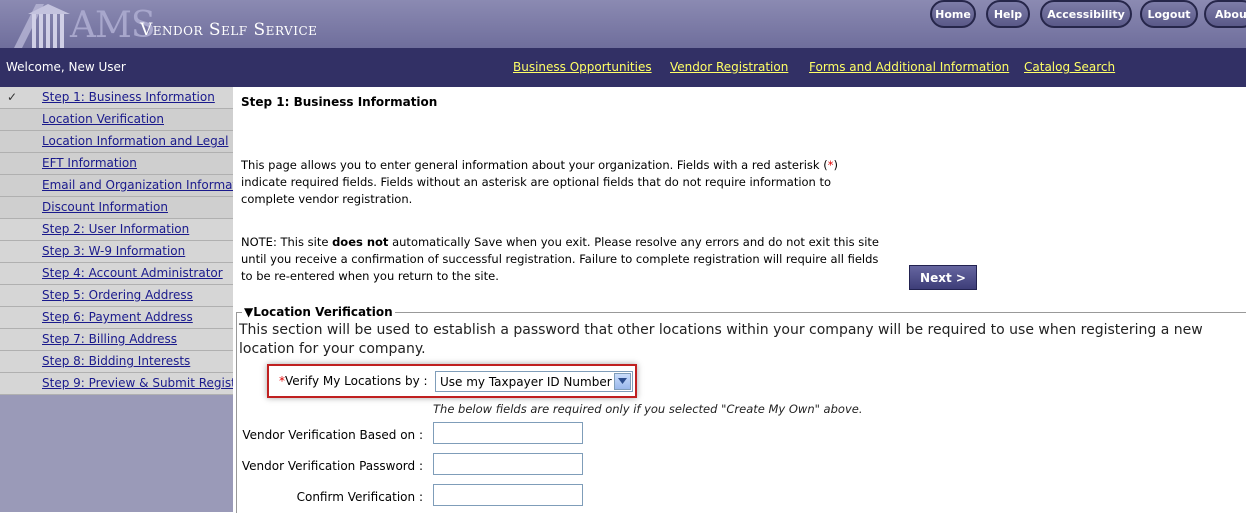  I want to click on nav-forms-info: Forms and Additional Information, so click(909, 67).